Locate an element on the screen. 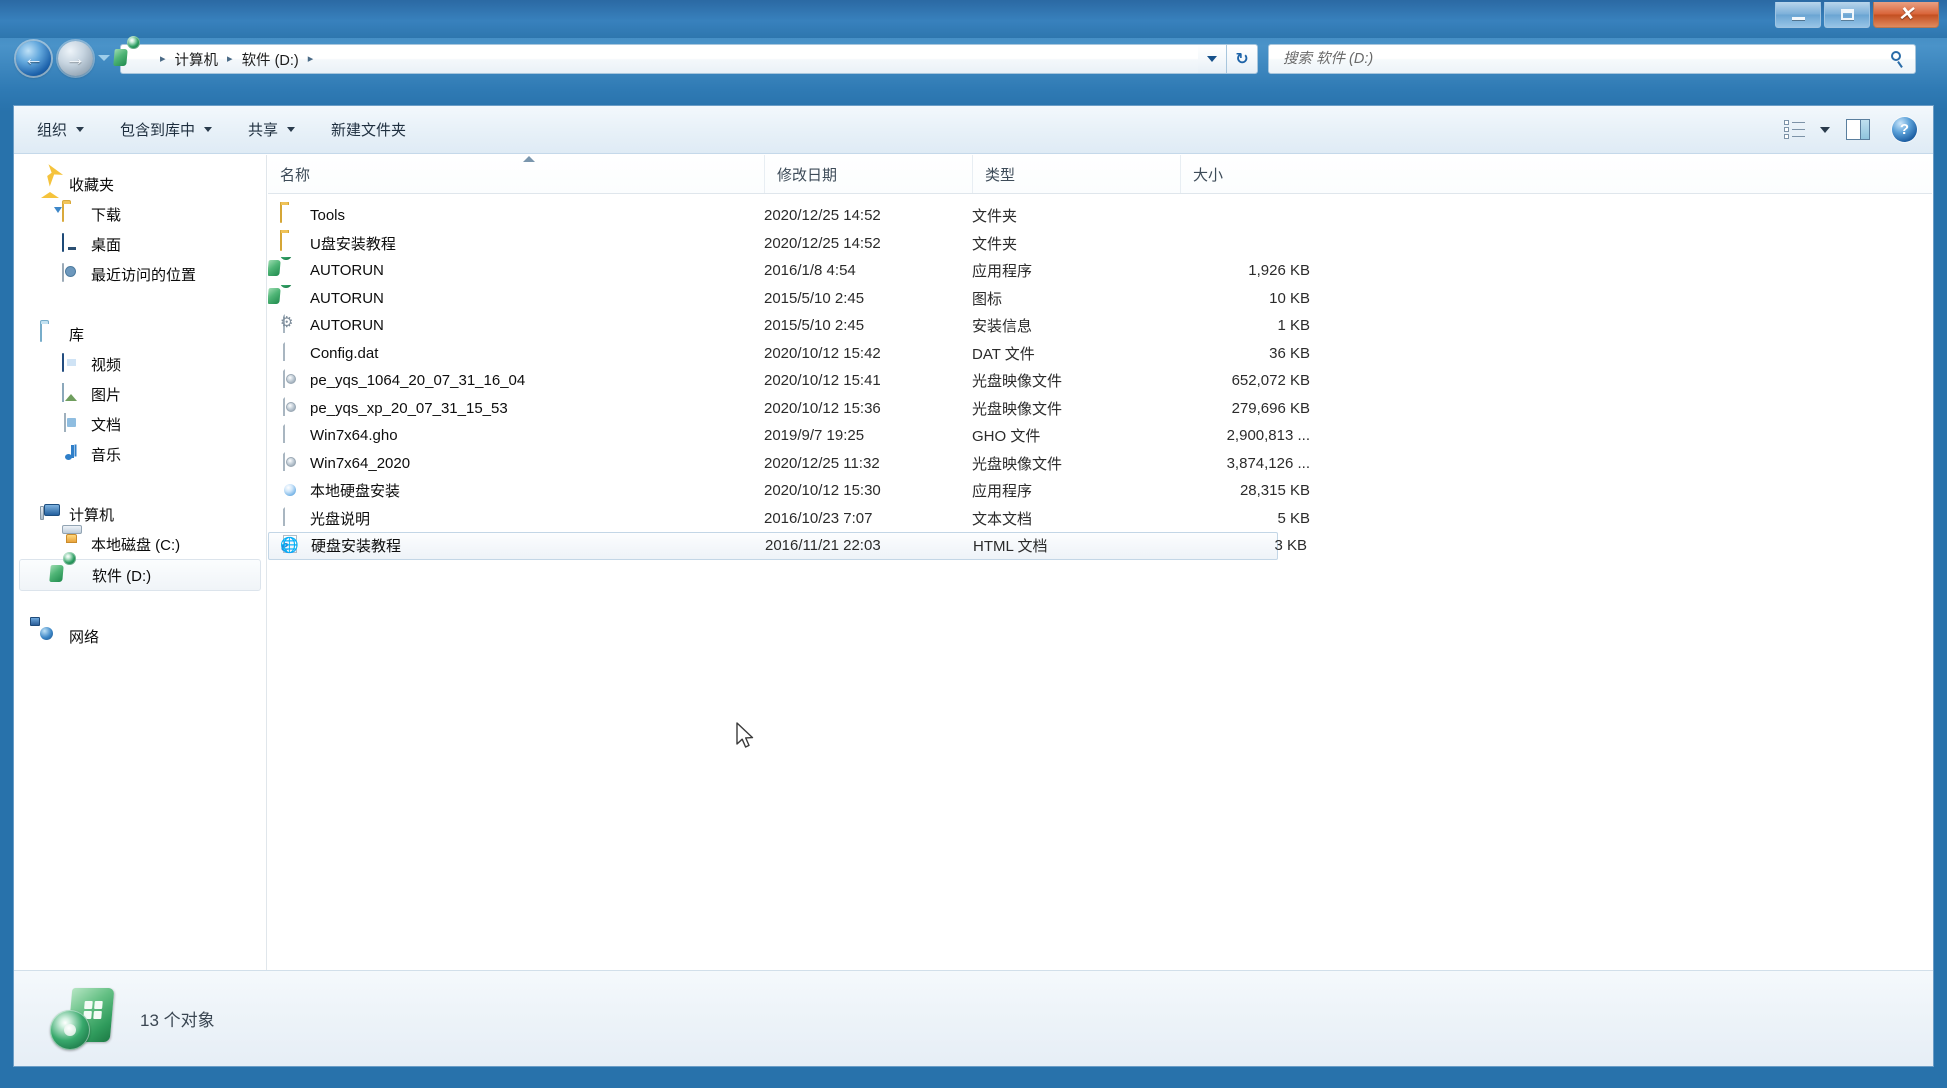 Image resolution: width=1947 pixels, height=1088 pixels. sidebar-group-libraries: 库 视频 图片 文档 音乐 is located at coordinates (140, 394).